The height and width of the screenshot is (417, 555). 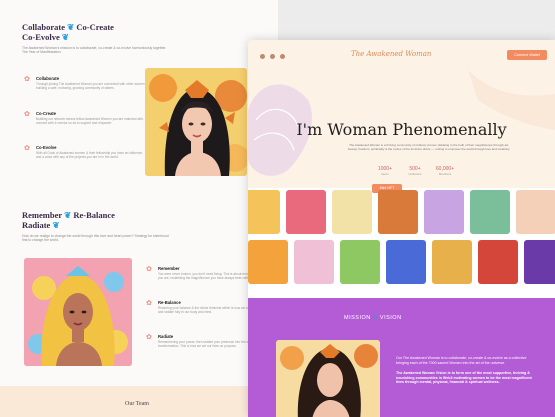 What do you see at coordinates (166, 336) in the screenshot?
I see `feature-title: Radiate` at bounding box center [166, 336].